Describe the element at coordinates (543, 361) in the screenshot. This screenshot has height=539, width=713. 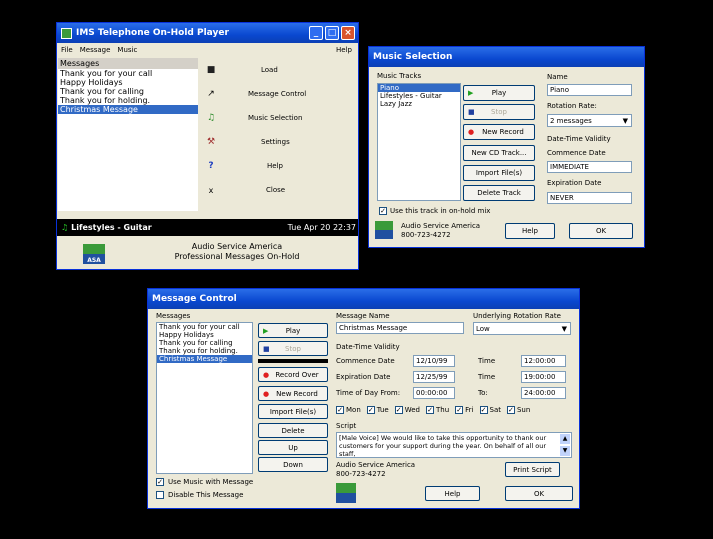
I see `commence-time-field: 12:00:00` at that location.